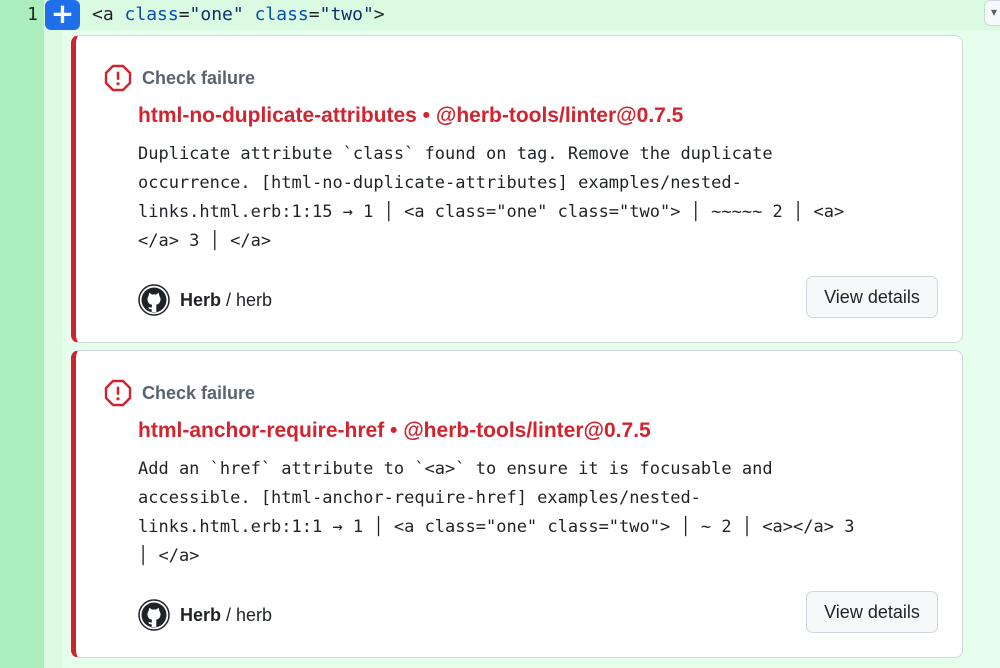 This screenshot has width=1000, height=668. I want to click on line-number: 1, so click(19, 14).